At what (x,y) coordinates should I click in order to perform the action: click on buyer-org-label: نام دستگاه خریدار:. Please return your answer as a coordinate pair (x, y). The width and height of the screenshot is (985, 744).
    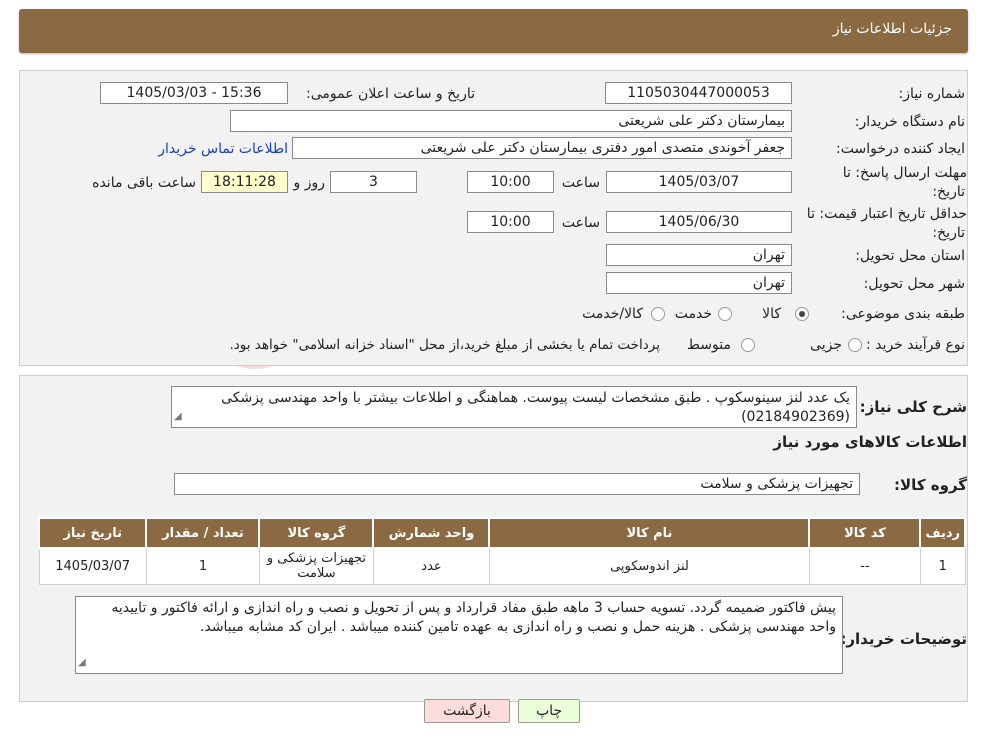
    Looking at the image, I should click on (909, 122).